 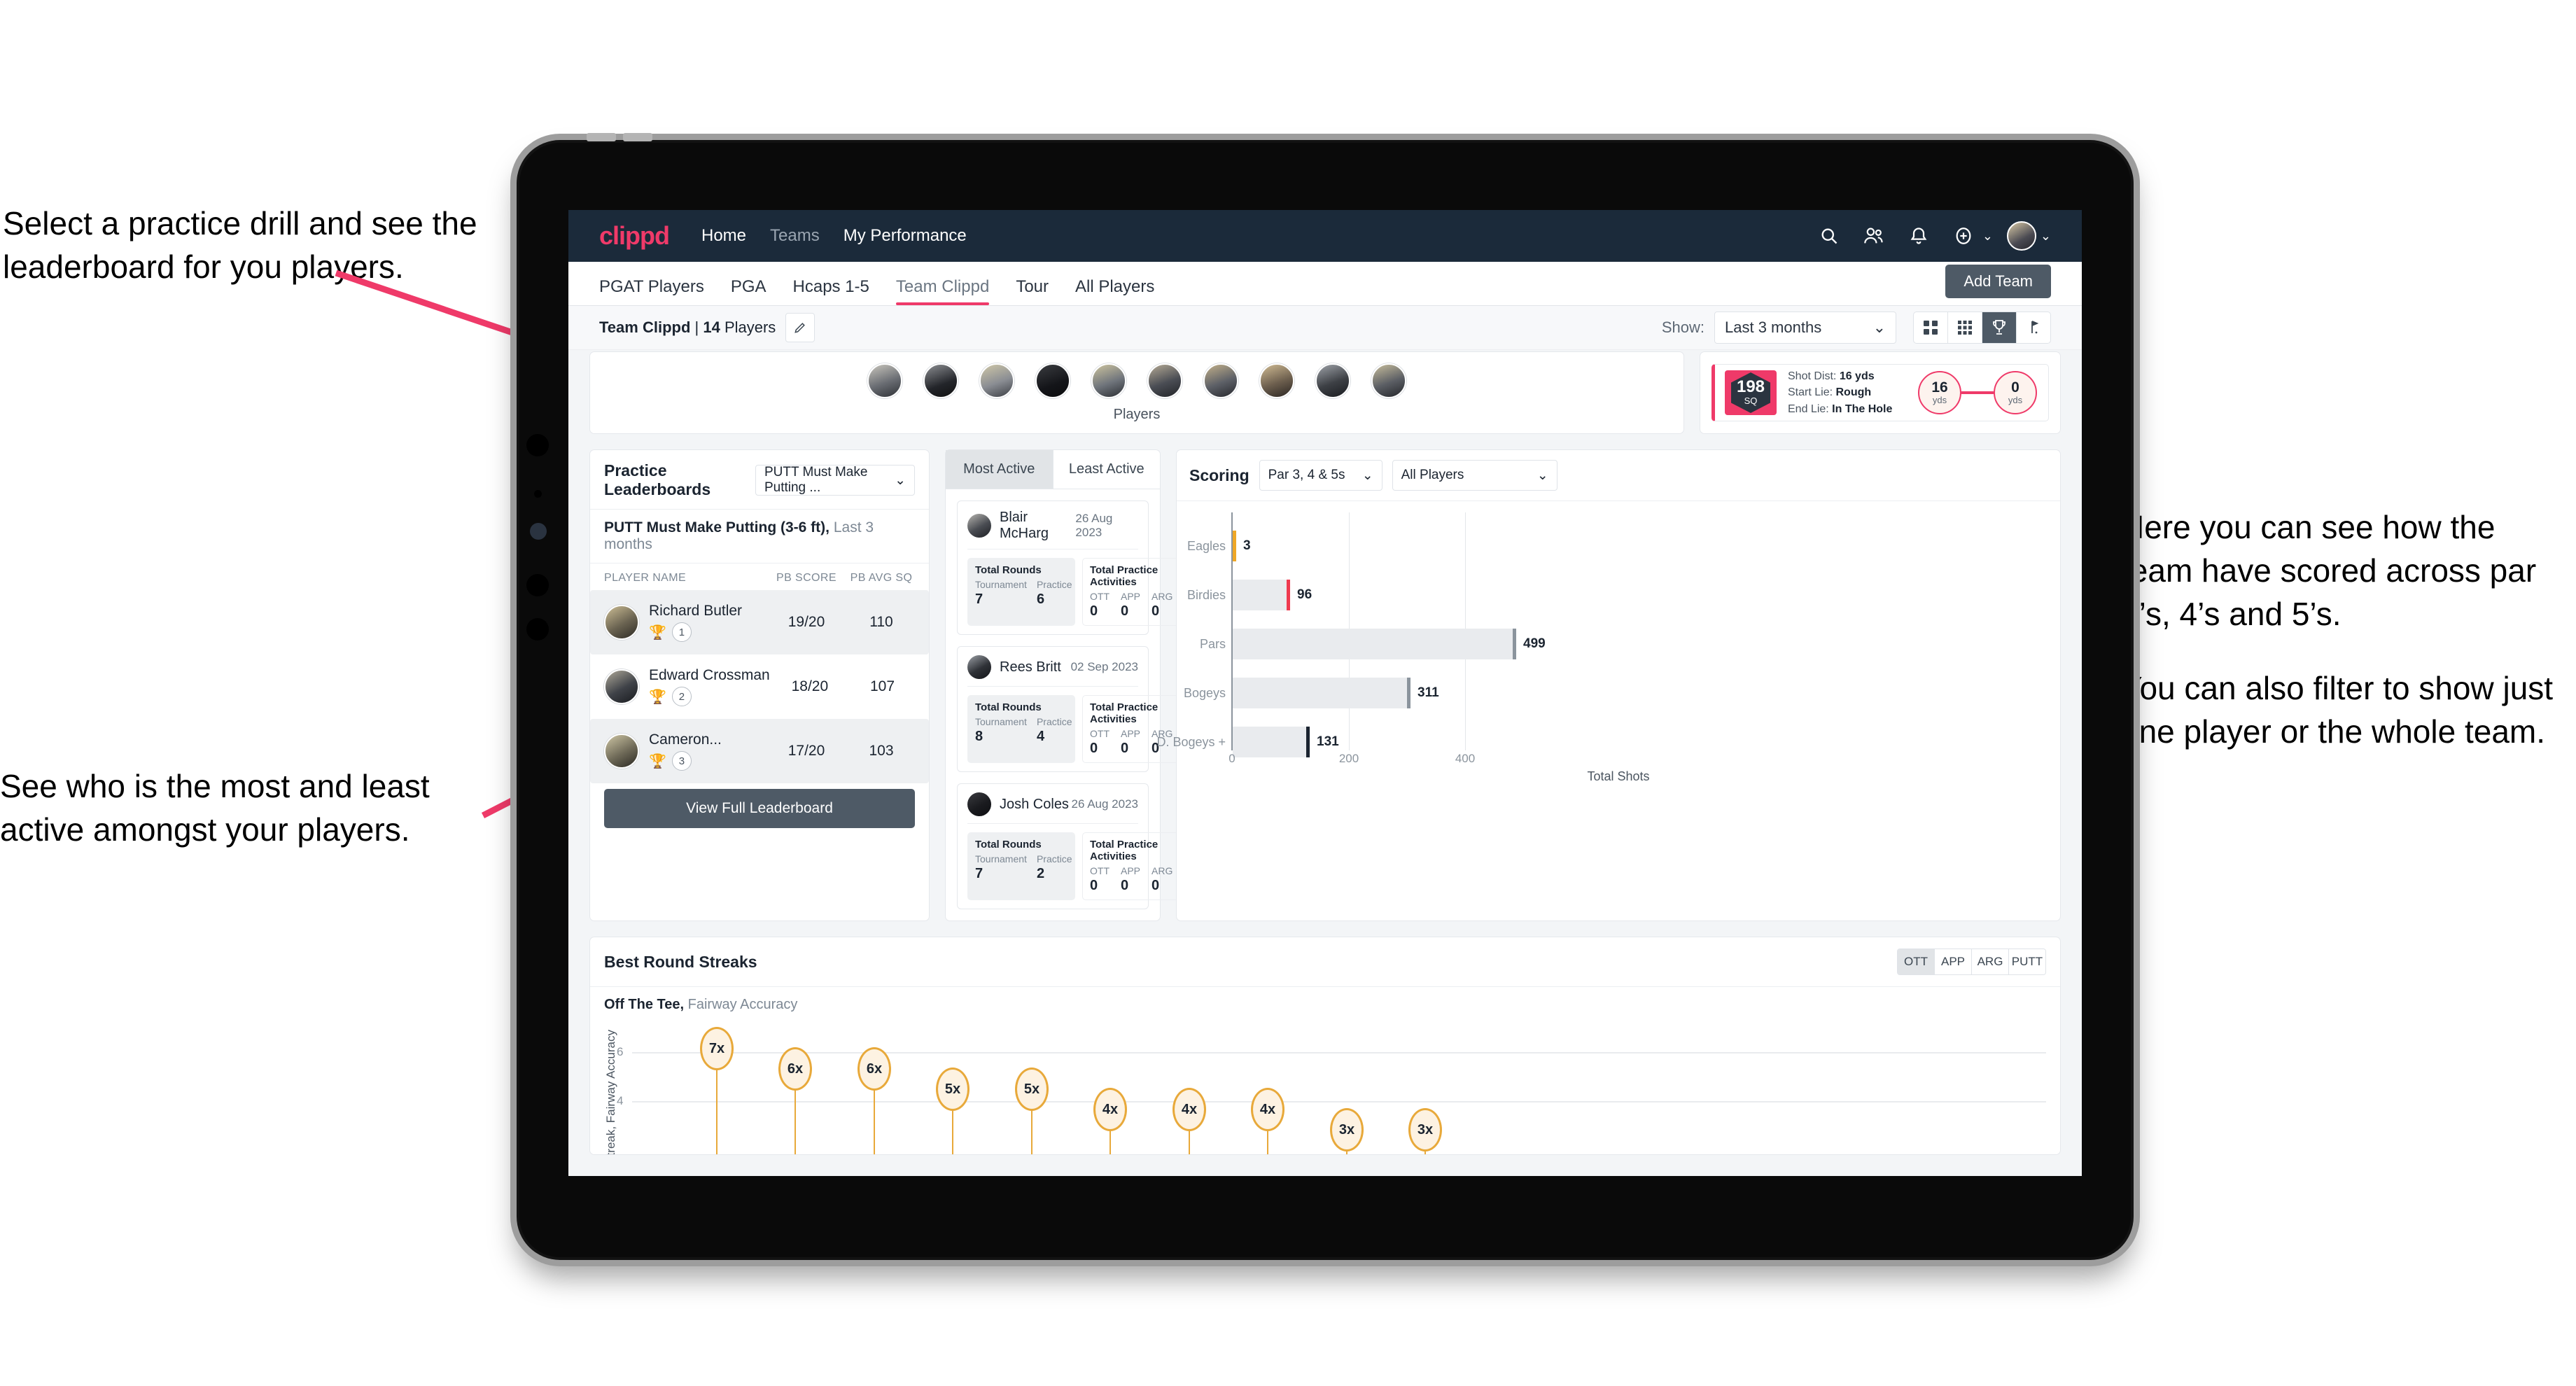 I want to click on total-rounds-title: Total Rounds, so click(x=1008, y=707).